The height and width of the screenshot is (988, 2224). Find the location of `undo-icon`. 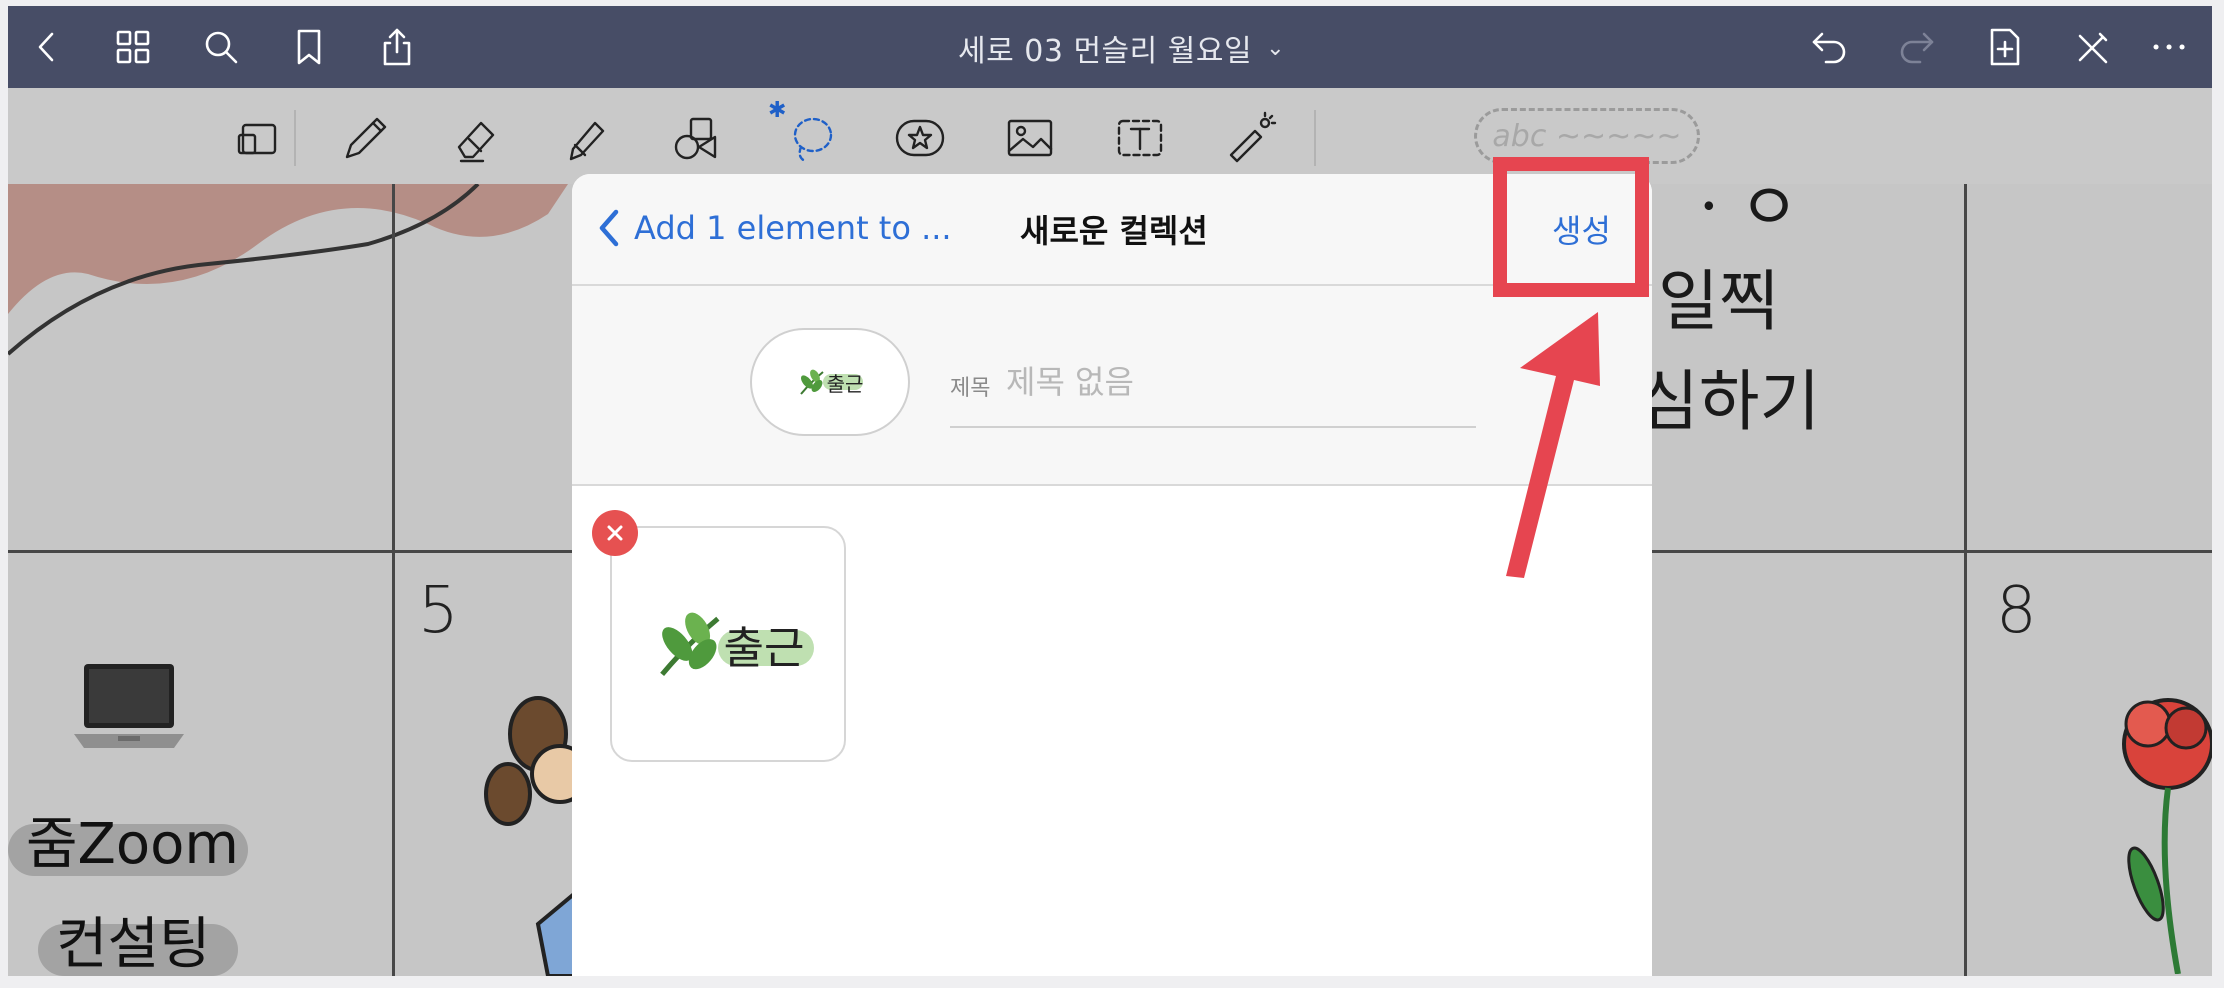

undo-icon is located at coordinates (1829, 47).